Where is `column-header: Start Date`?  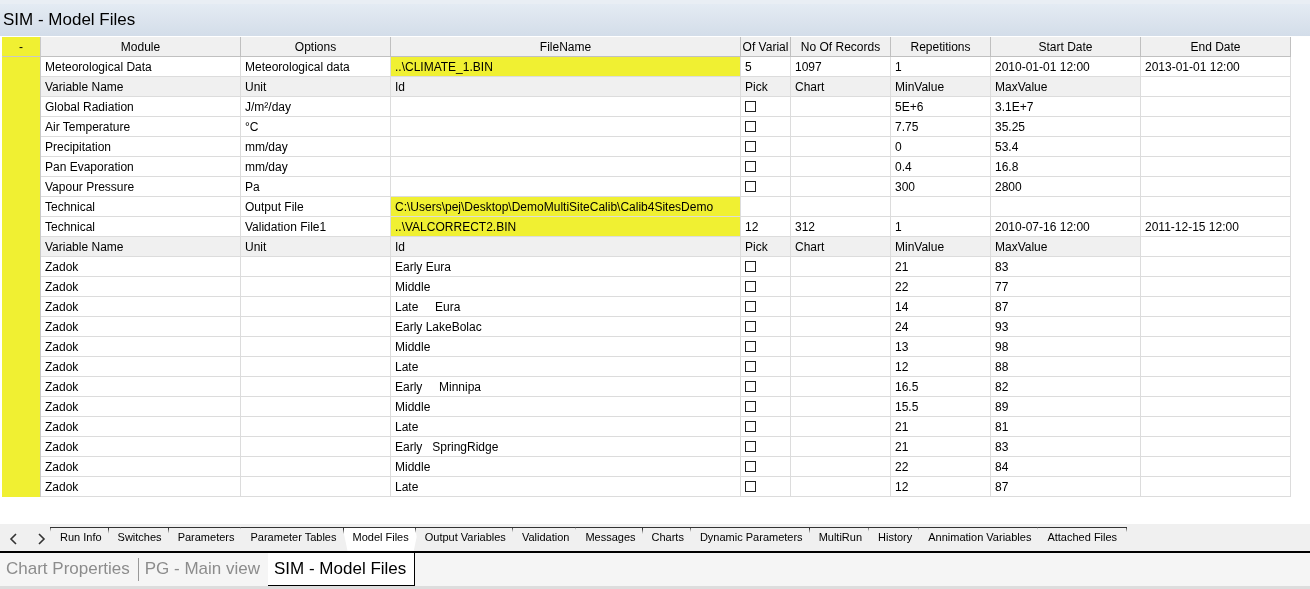 column-header: Start Date is located at coordinates (1066, 47).